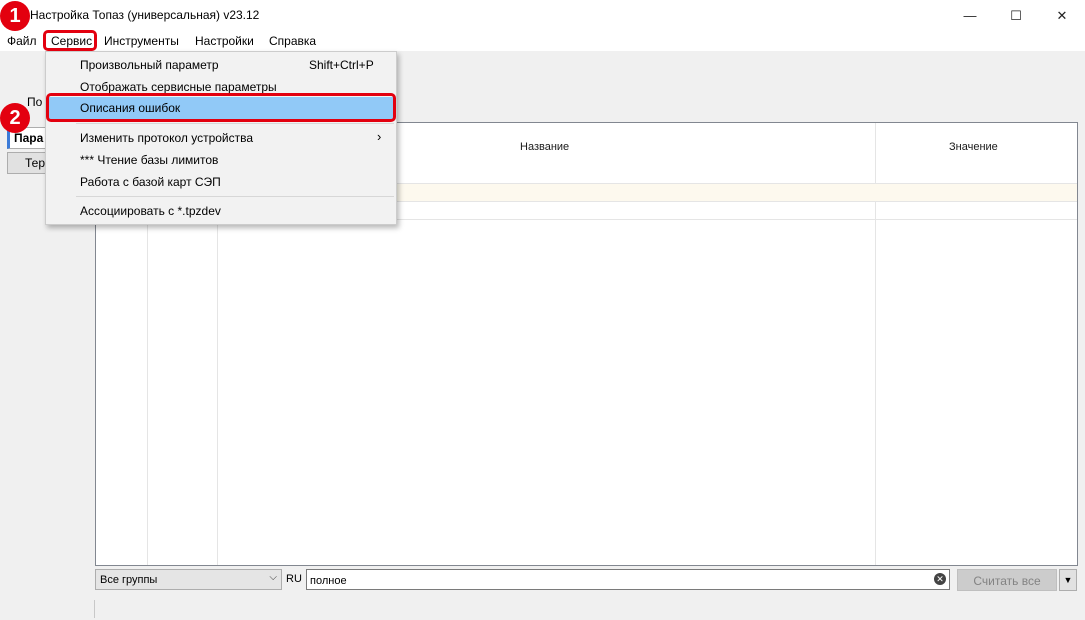  Describe the element at coordinates (15, 16) in the screenshot. I see `annotation-badge-step-1: 1` at that location.